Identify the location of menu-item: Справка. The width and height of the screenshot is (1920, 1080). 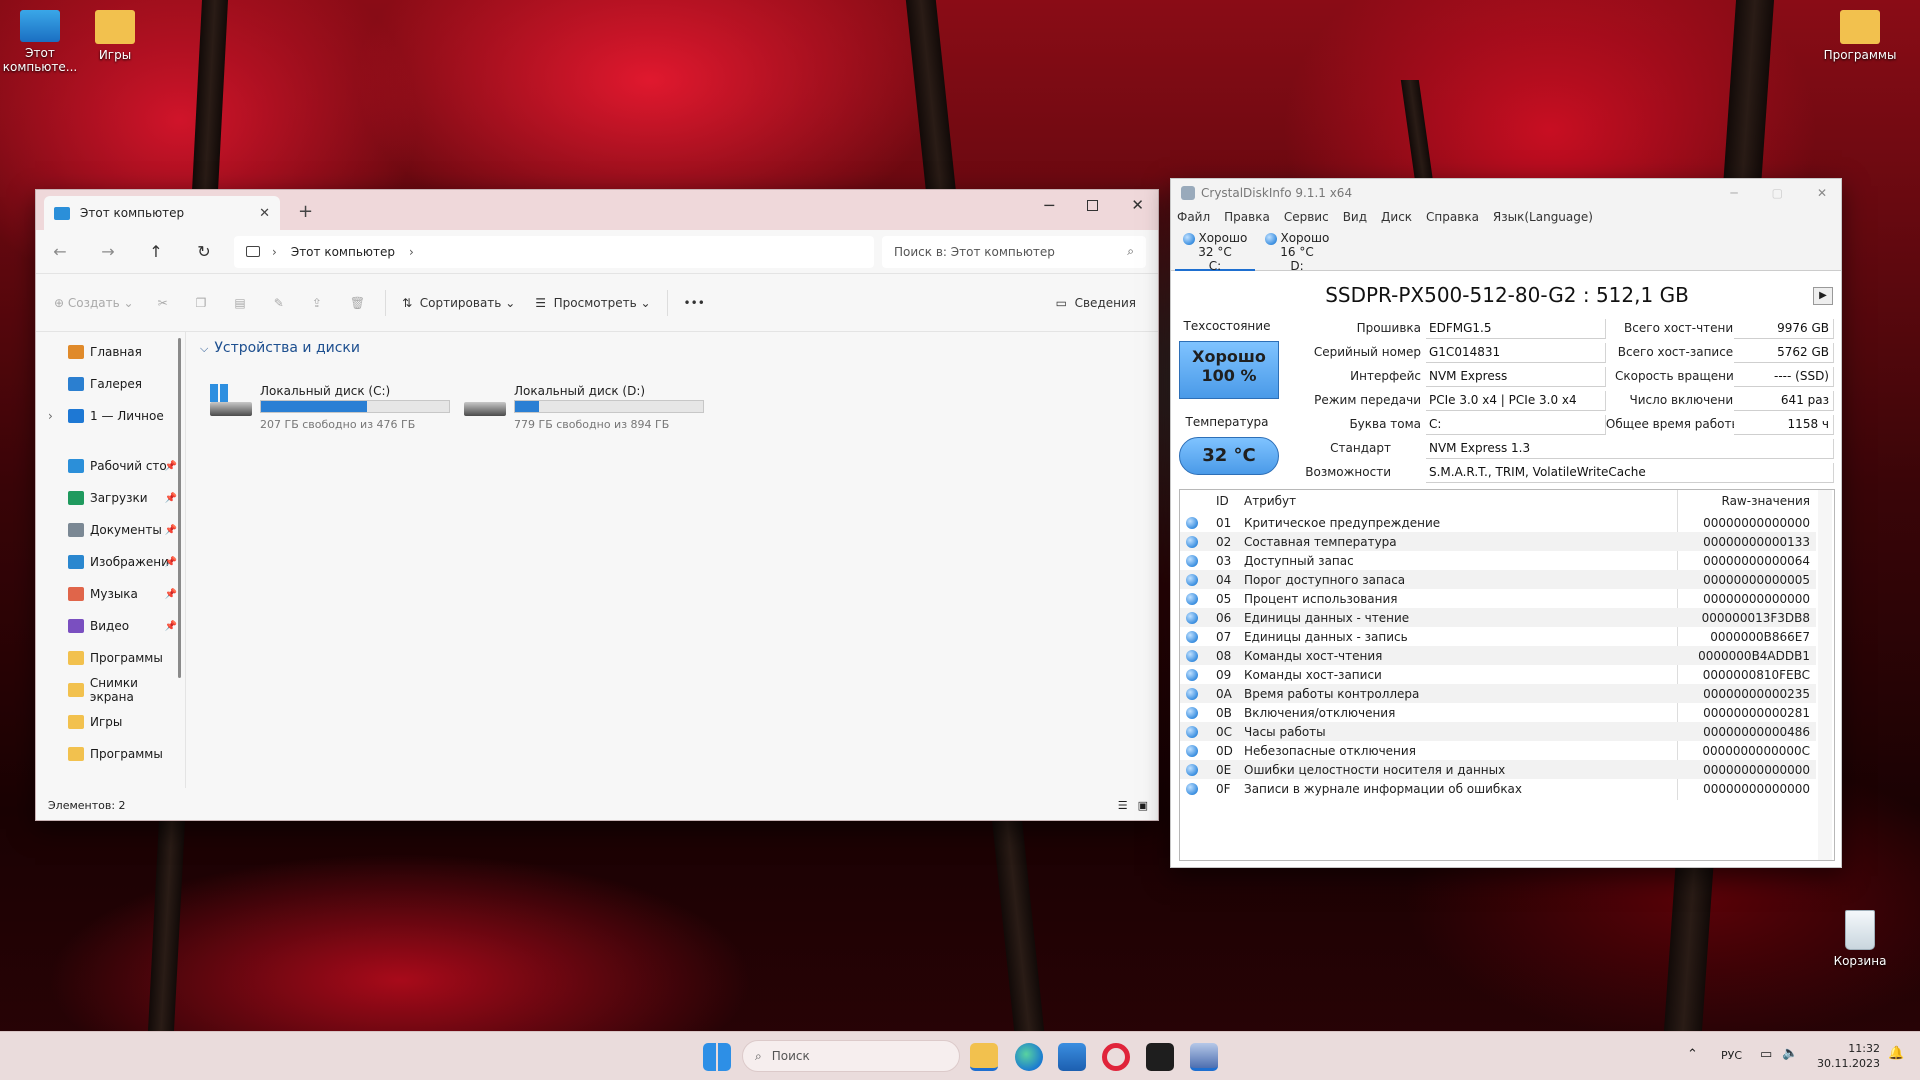
(1452, 217).